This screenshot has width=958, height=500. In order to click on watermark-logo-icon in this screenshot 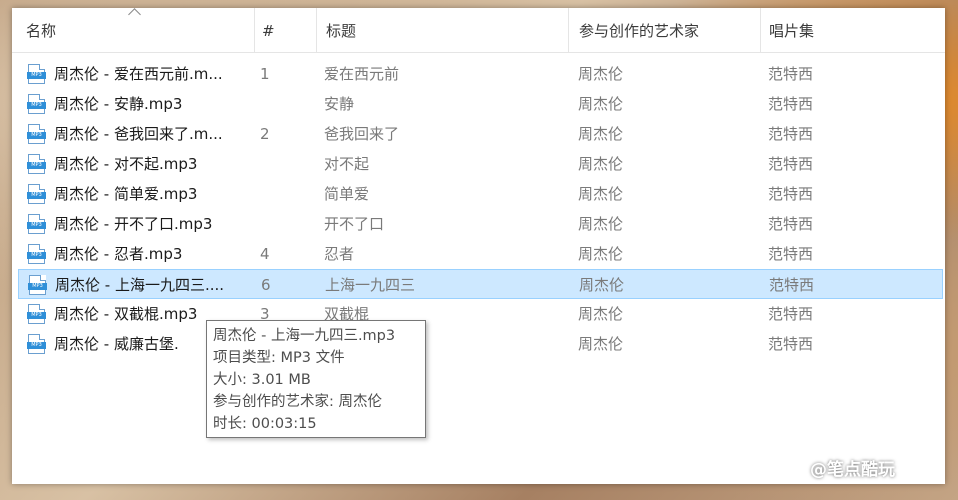, I will do `click(798, 468)`.